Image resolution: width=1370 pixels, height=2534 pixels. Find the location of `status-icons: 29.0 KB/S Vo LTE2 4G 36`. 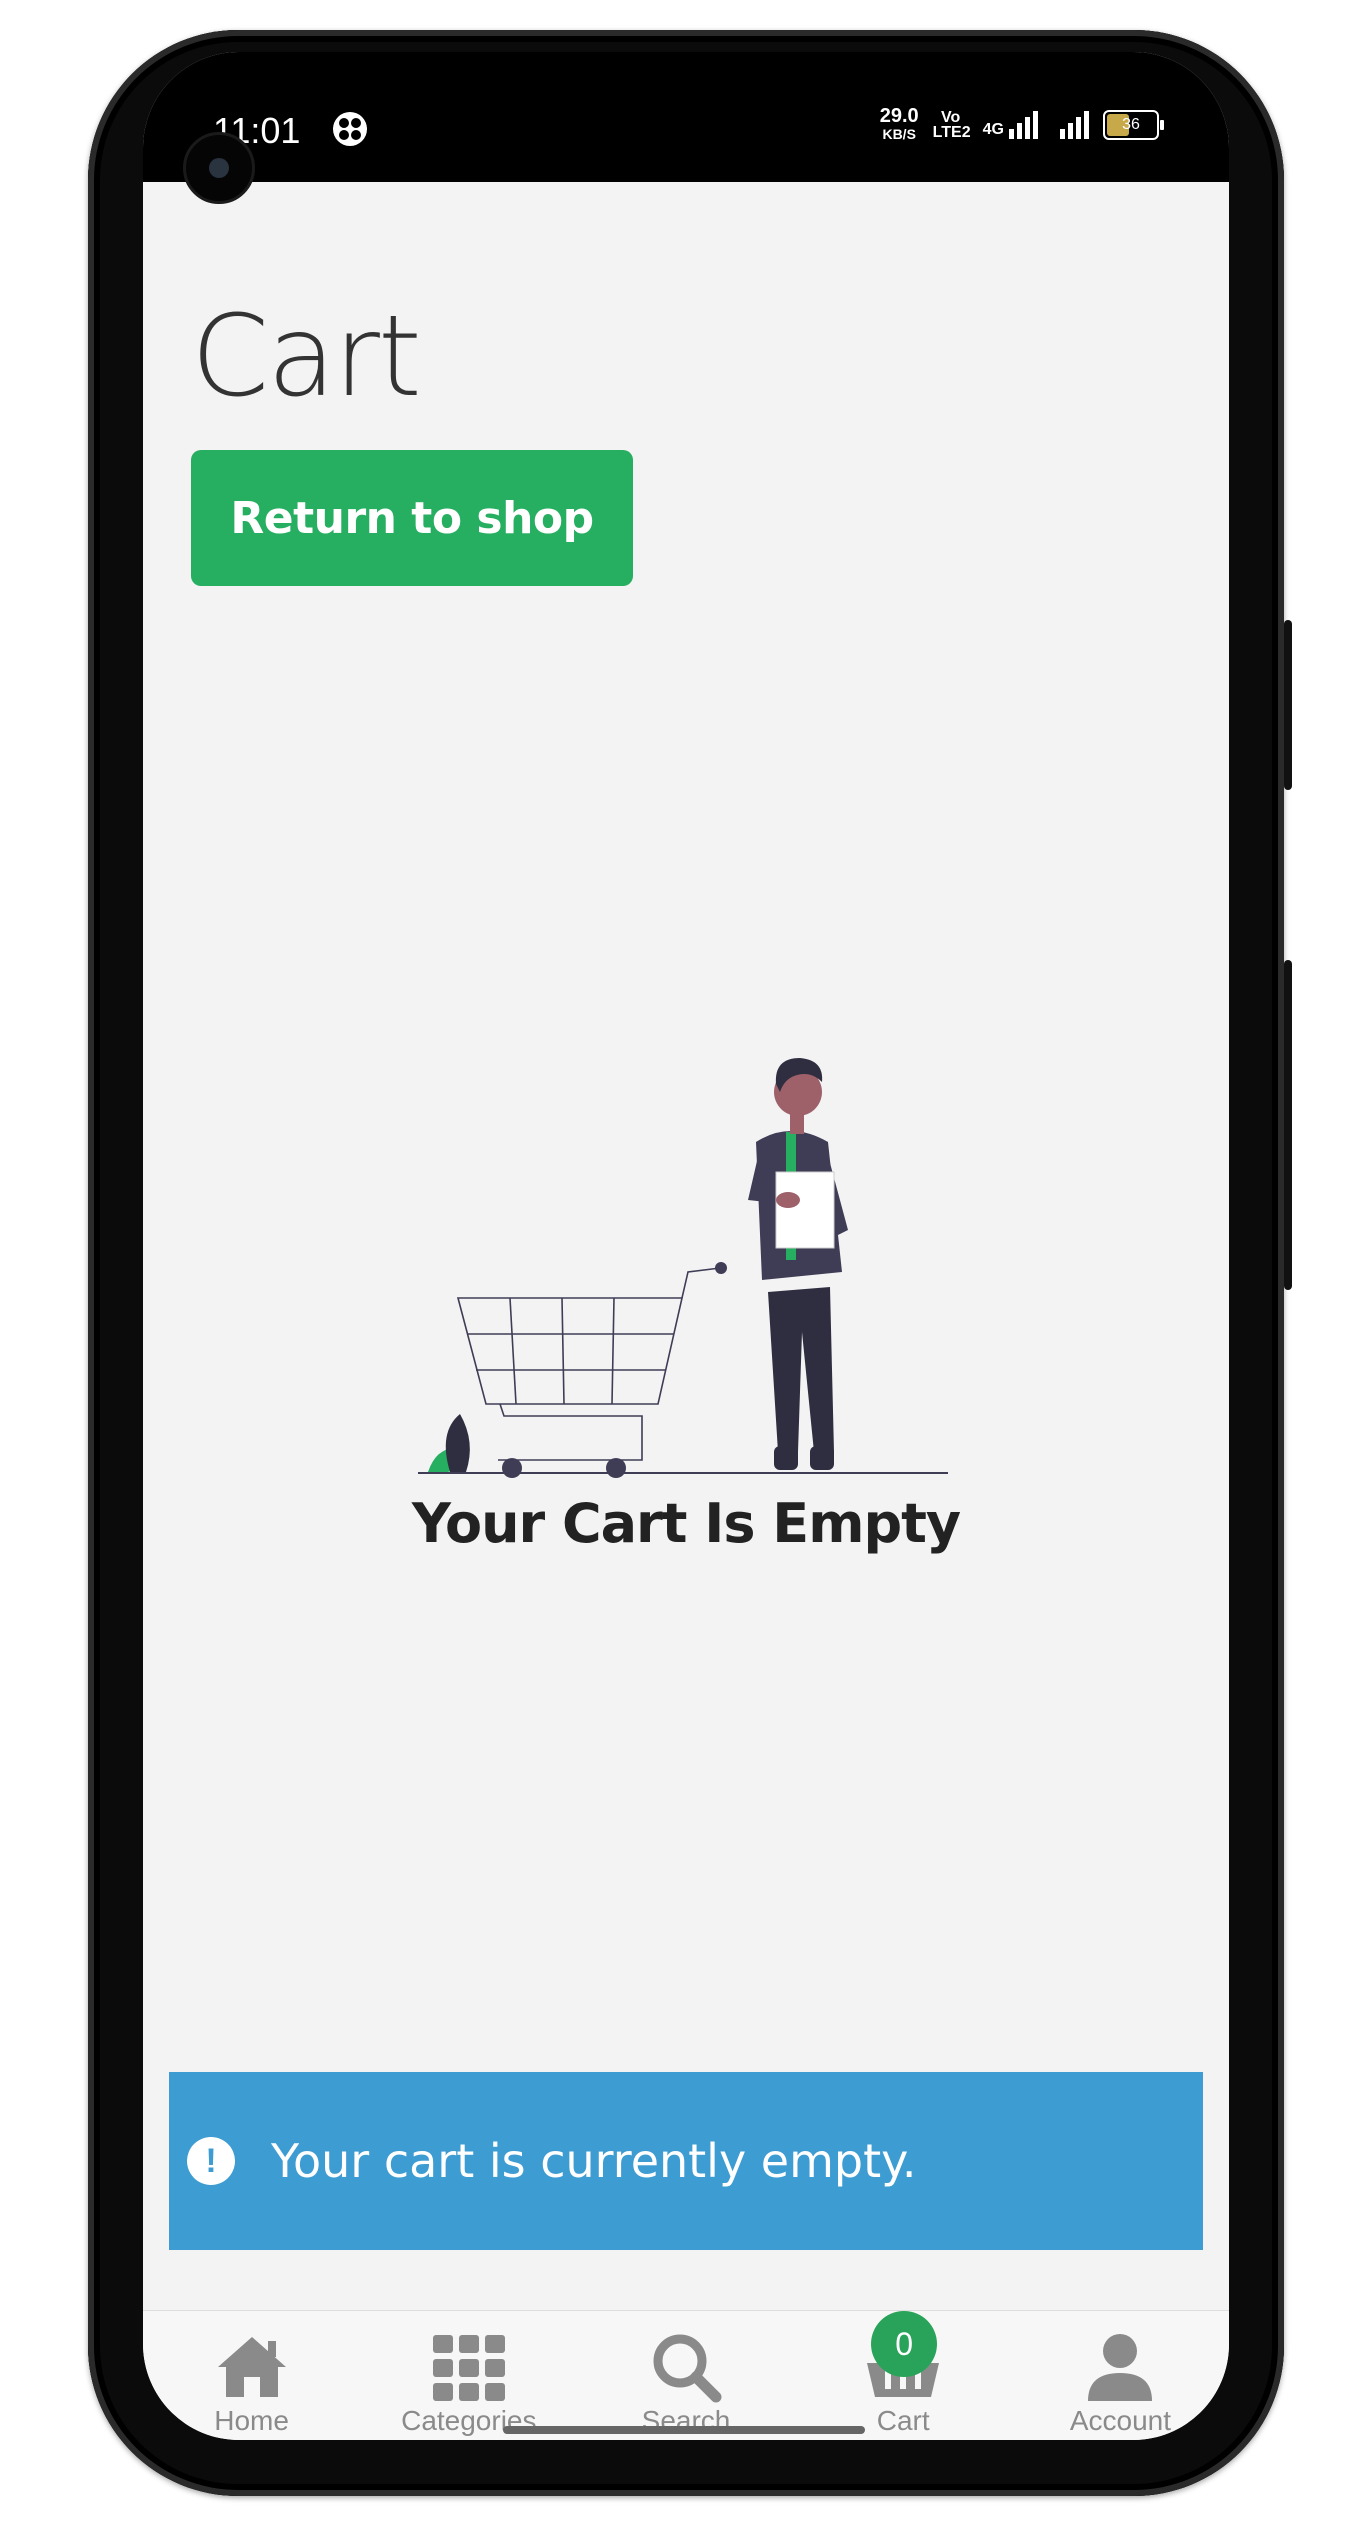

status-icons: 29.0 KB/S Vo LTE2 4G 36 is located at coordinates (1021, 124).